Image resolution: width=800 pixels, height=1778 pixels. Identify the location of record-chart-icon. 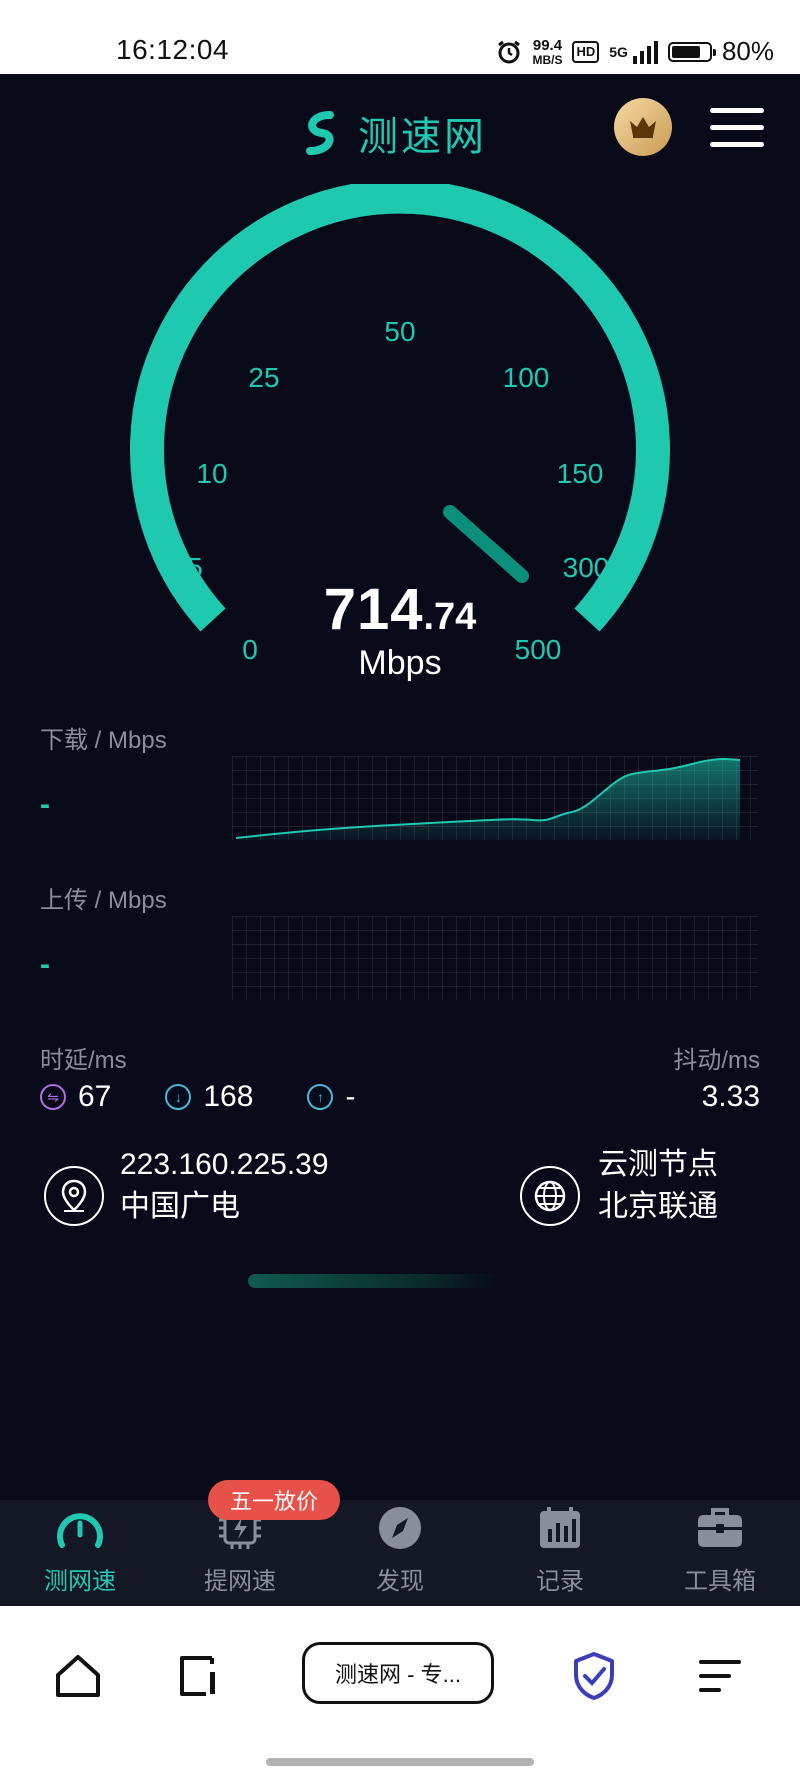
(560, 1527).